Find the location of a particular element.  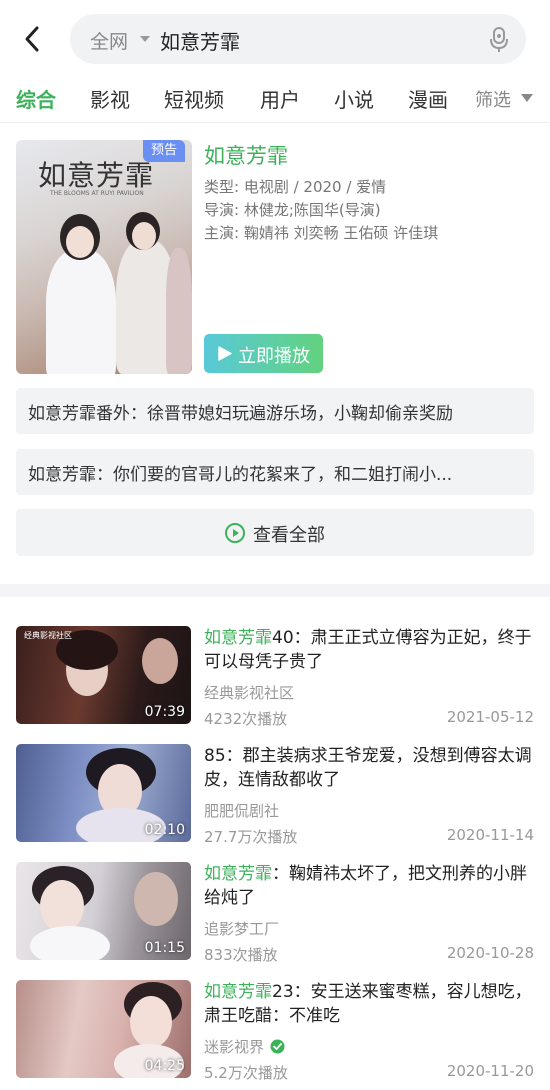

filter-button: 筛选 is located at coordinates (493, 99).